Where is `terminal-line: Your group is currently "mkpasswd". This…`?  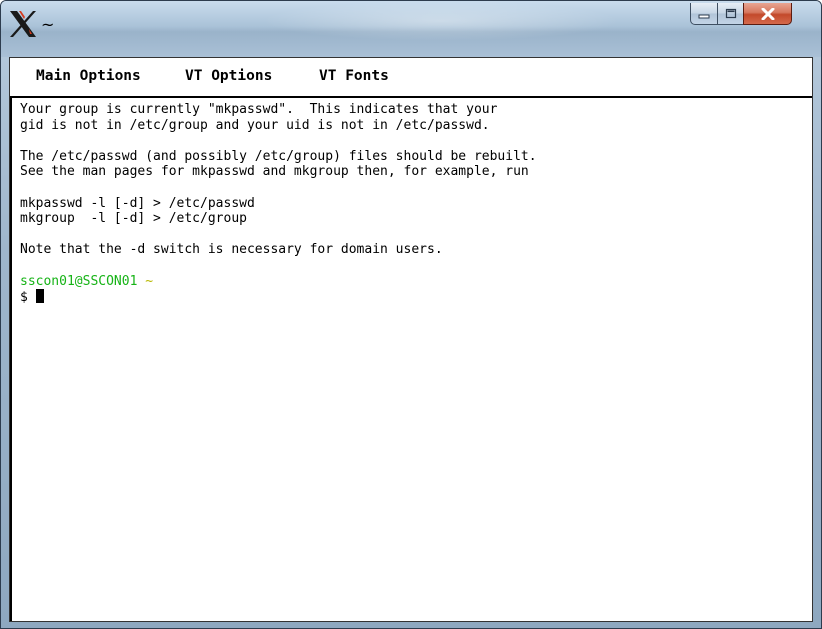
terminal-line: Your group is currently "mkpasswd". This… is located at coordinates (259, 109).